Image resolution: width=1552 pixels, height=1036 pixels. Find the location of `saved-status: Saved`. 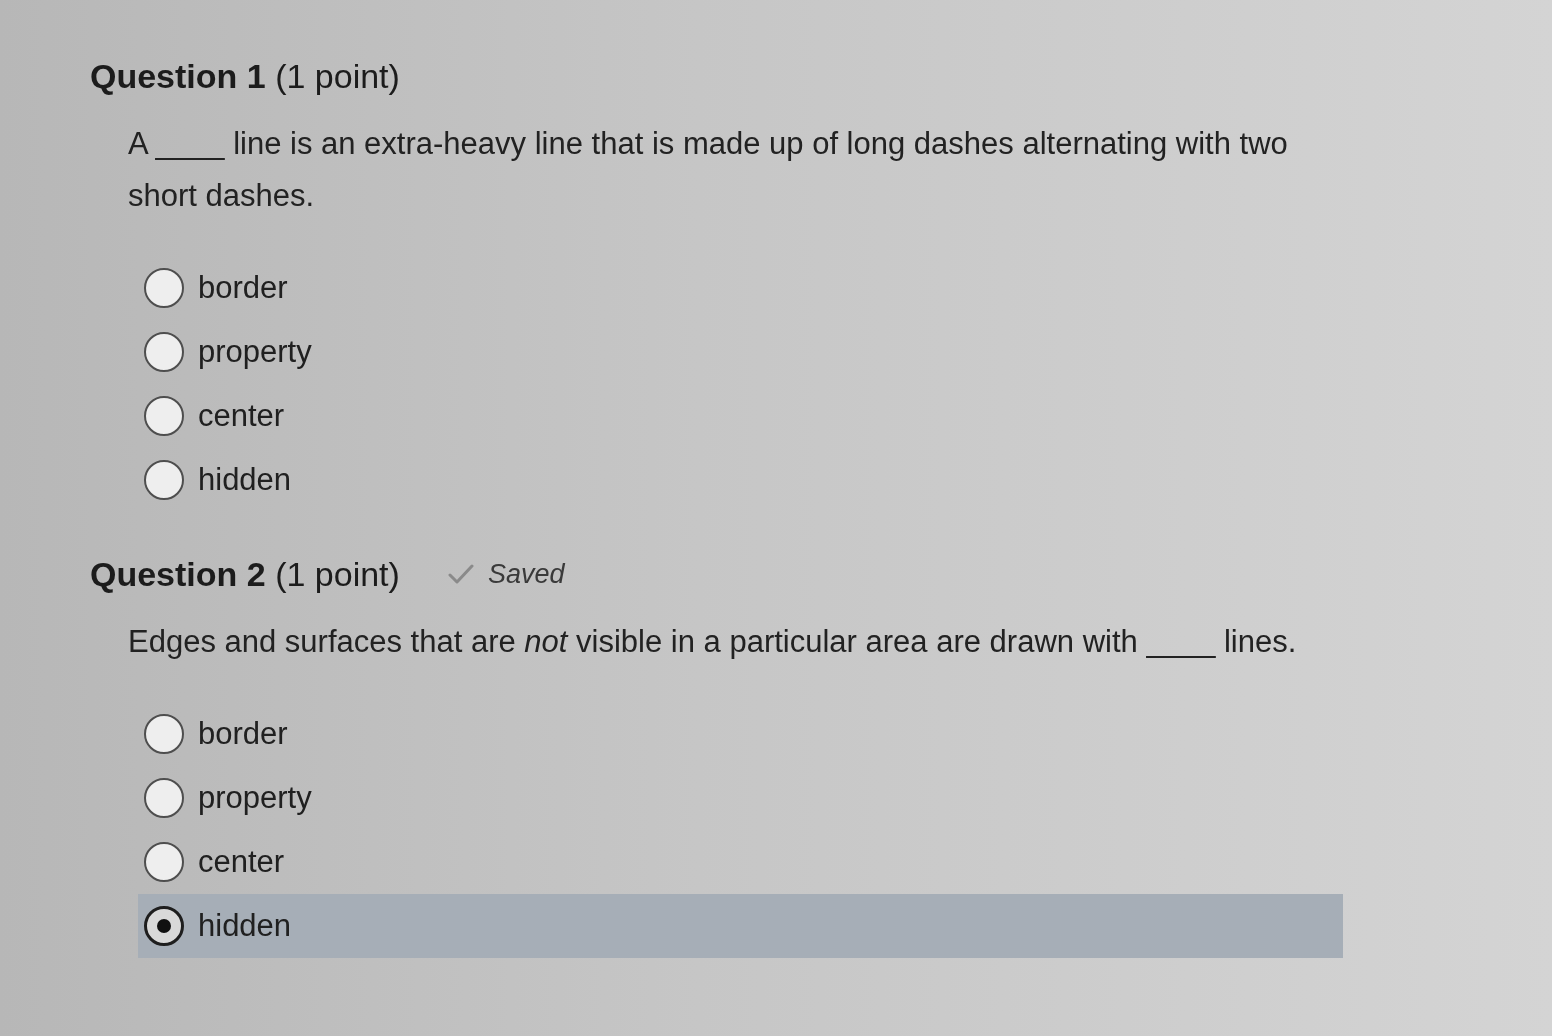

saved-status: Saved is located at coordinates (526, 574).